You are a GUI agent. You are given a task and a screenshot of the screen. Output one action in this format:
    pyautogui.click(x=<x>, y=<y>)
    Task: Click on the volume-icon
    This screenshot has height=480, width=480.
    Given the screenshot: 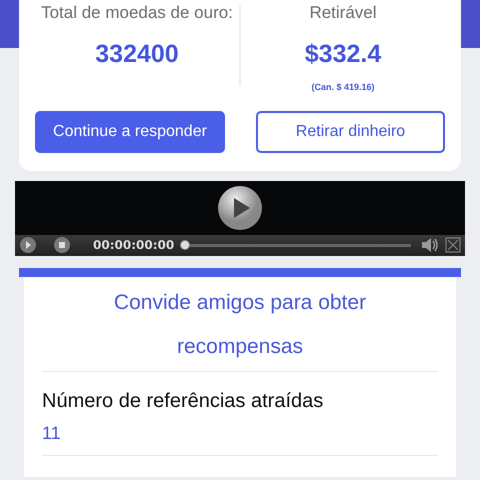 What is the action you would take?
    pyautogui.click(x=430, y=245)
    